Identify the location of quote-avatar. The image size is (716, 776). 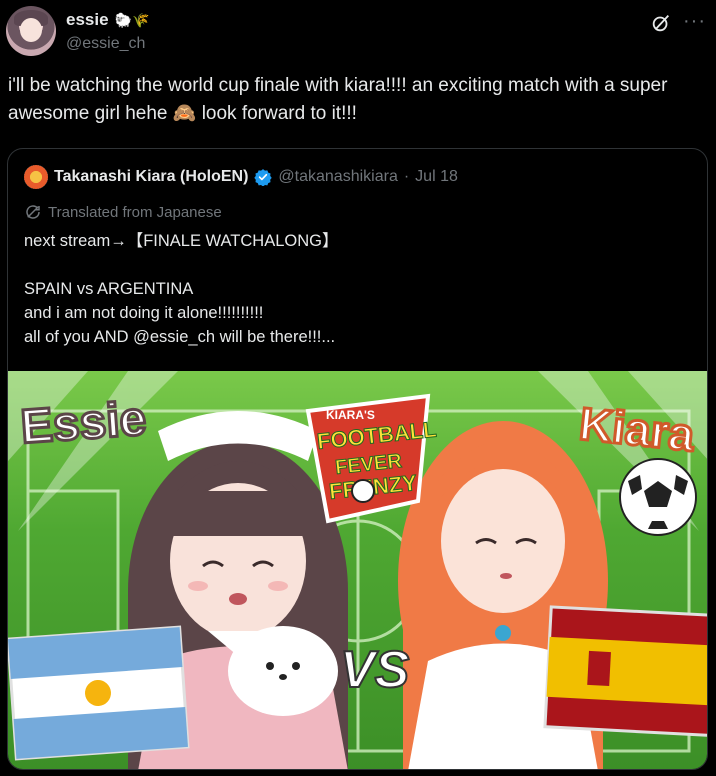
(36, 177).